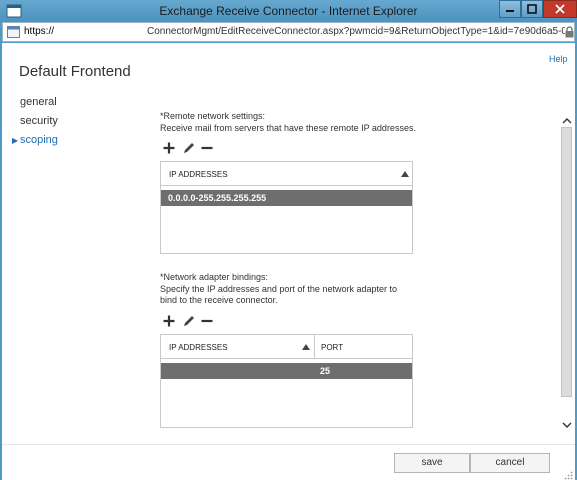 This screenshot has width=577, height=480. I want to click on nav-item-label: general, so click(38, 102).